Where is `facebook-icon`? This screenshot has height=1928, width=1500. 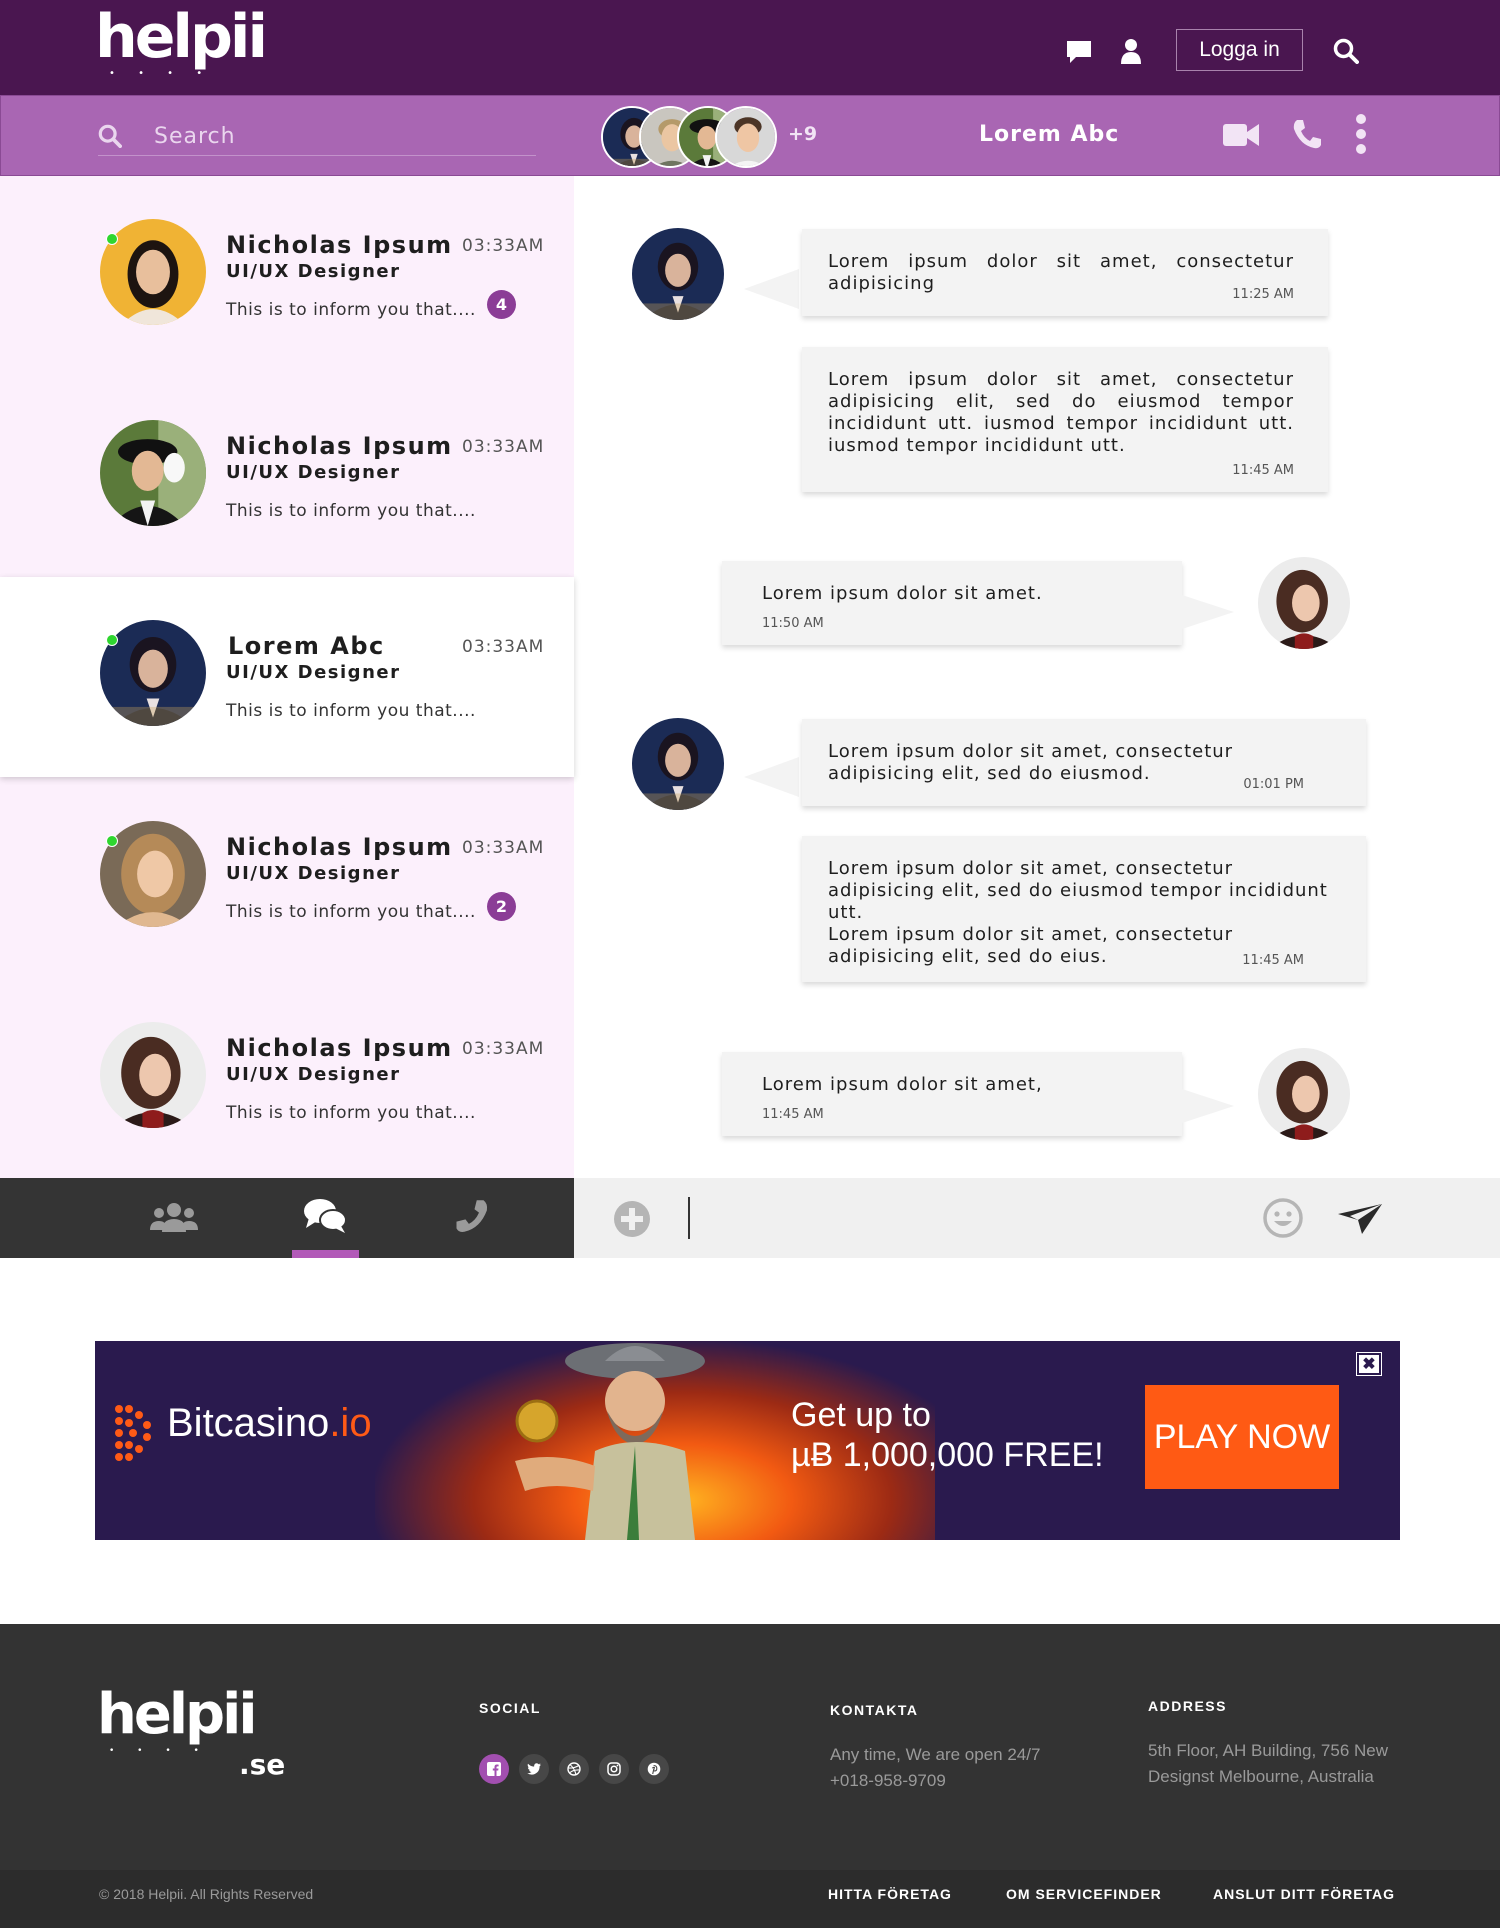 facebook-icon is located at coordinates (494, 1769).